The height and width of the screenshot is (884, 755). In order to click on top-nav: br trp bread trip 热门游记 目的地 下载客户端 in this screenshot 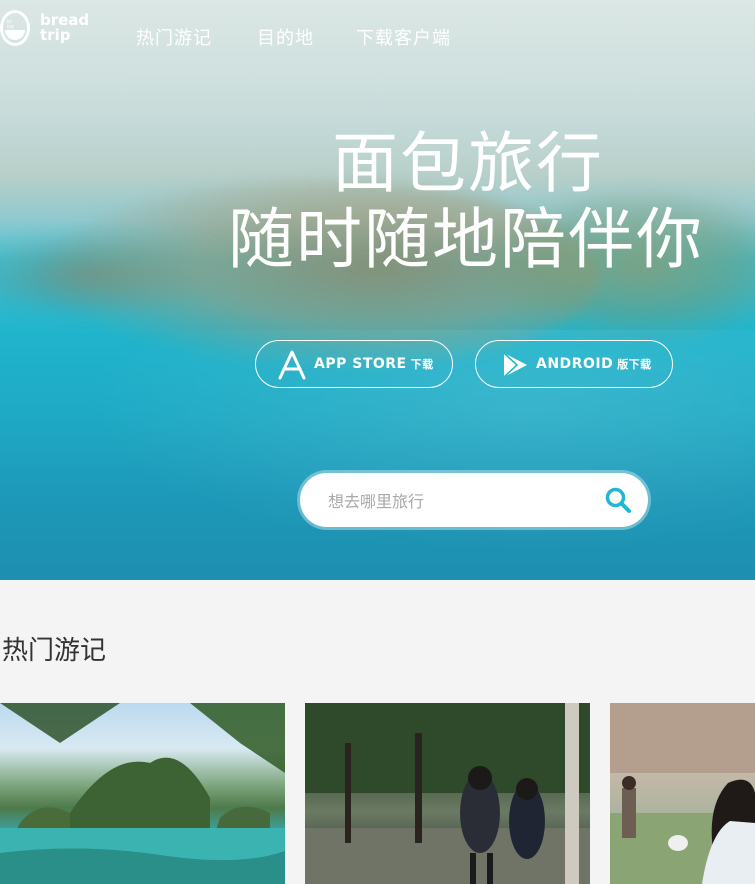, I will do `click(377, 33)`.